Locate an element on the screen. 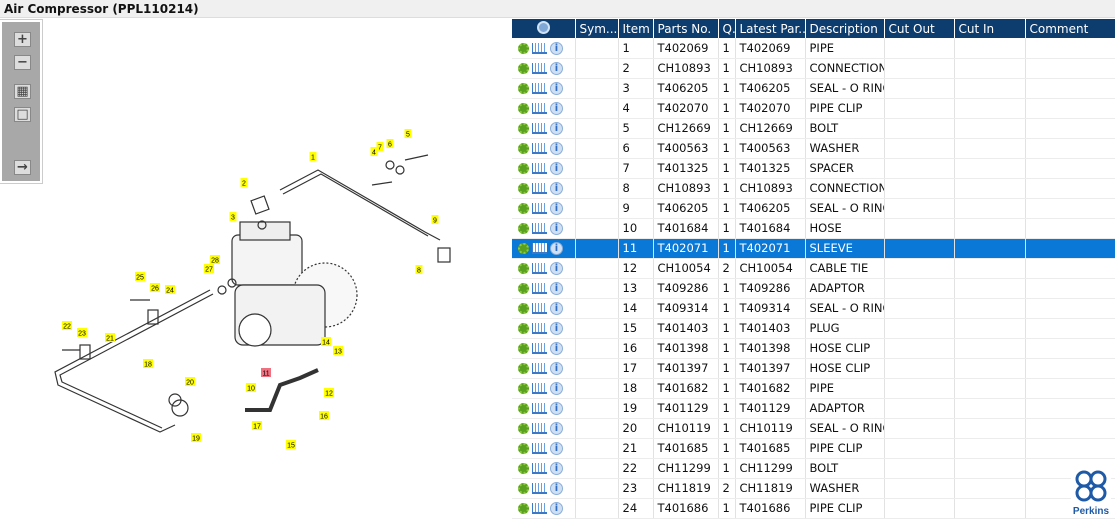 The width and height of the screenshot is (1115, 519). table-row: i 1 T402069 1 T402069 PIPE is located at coordinates (813, 48).